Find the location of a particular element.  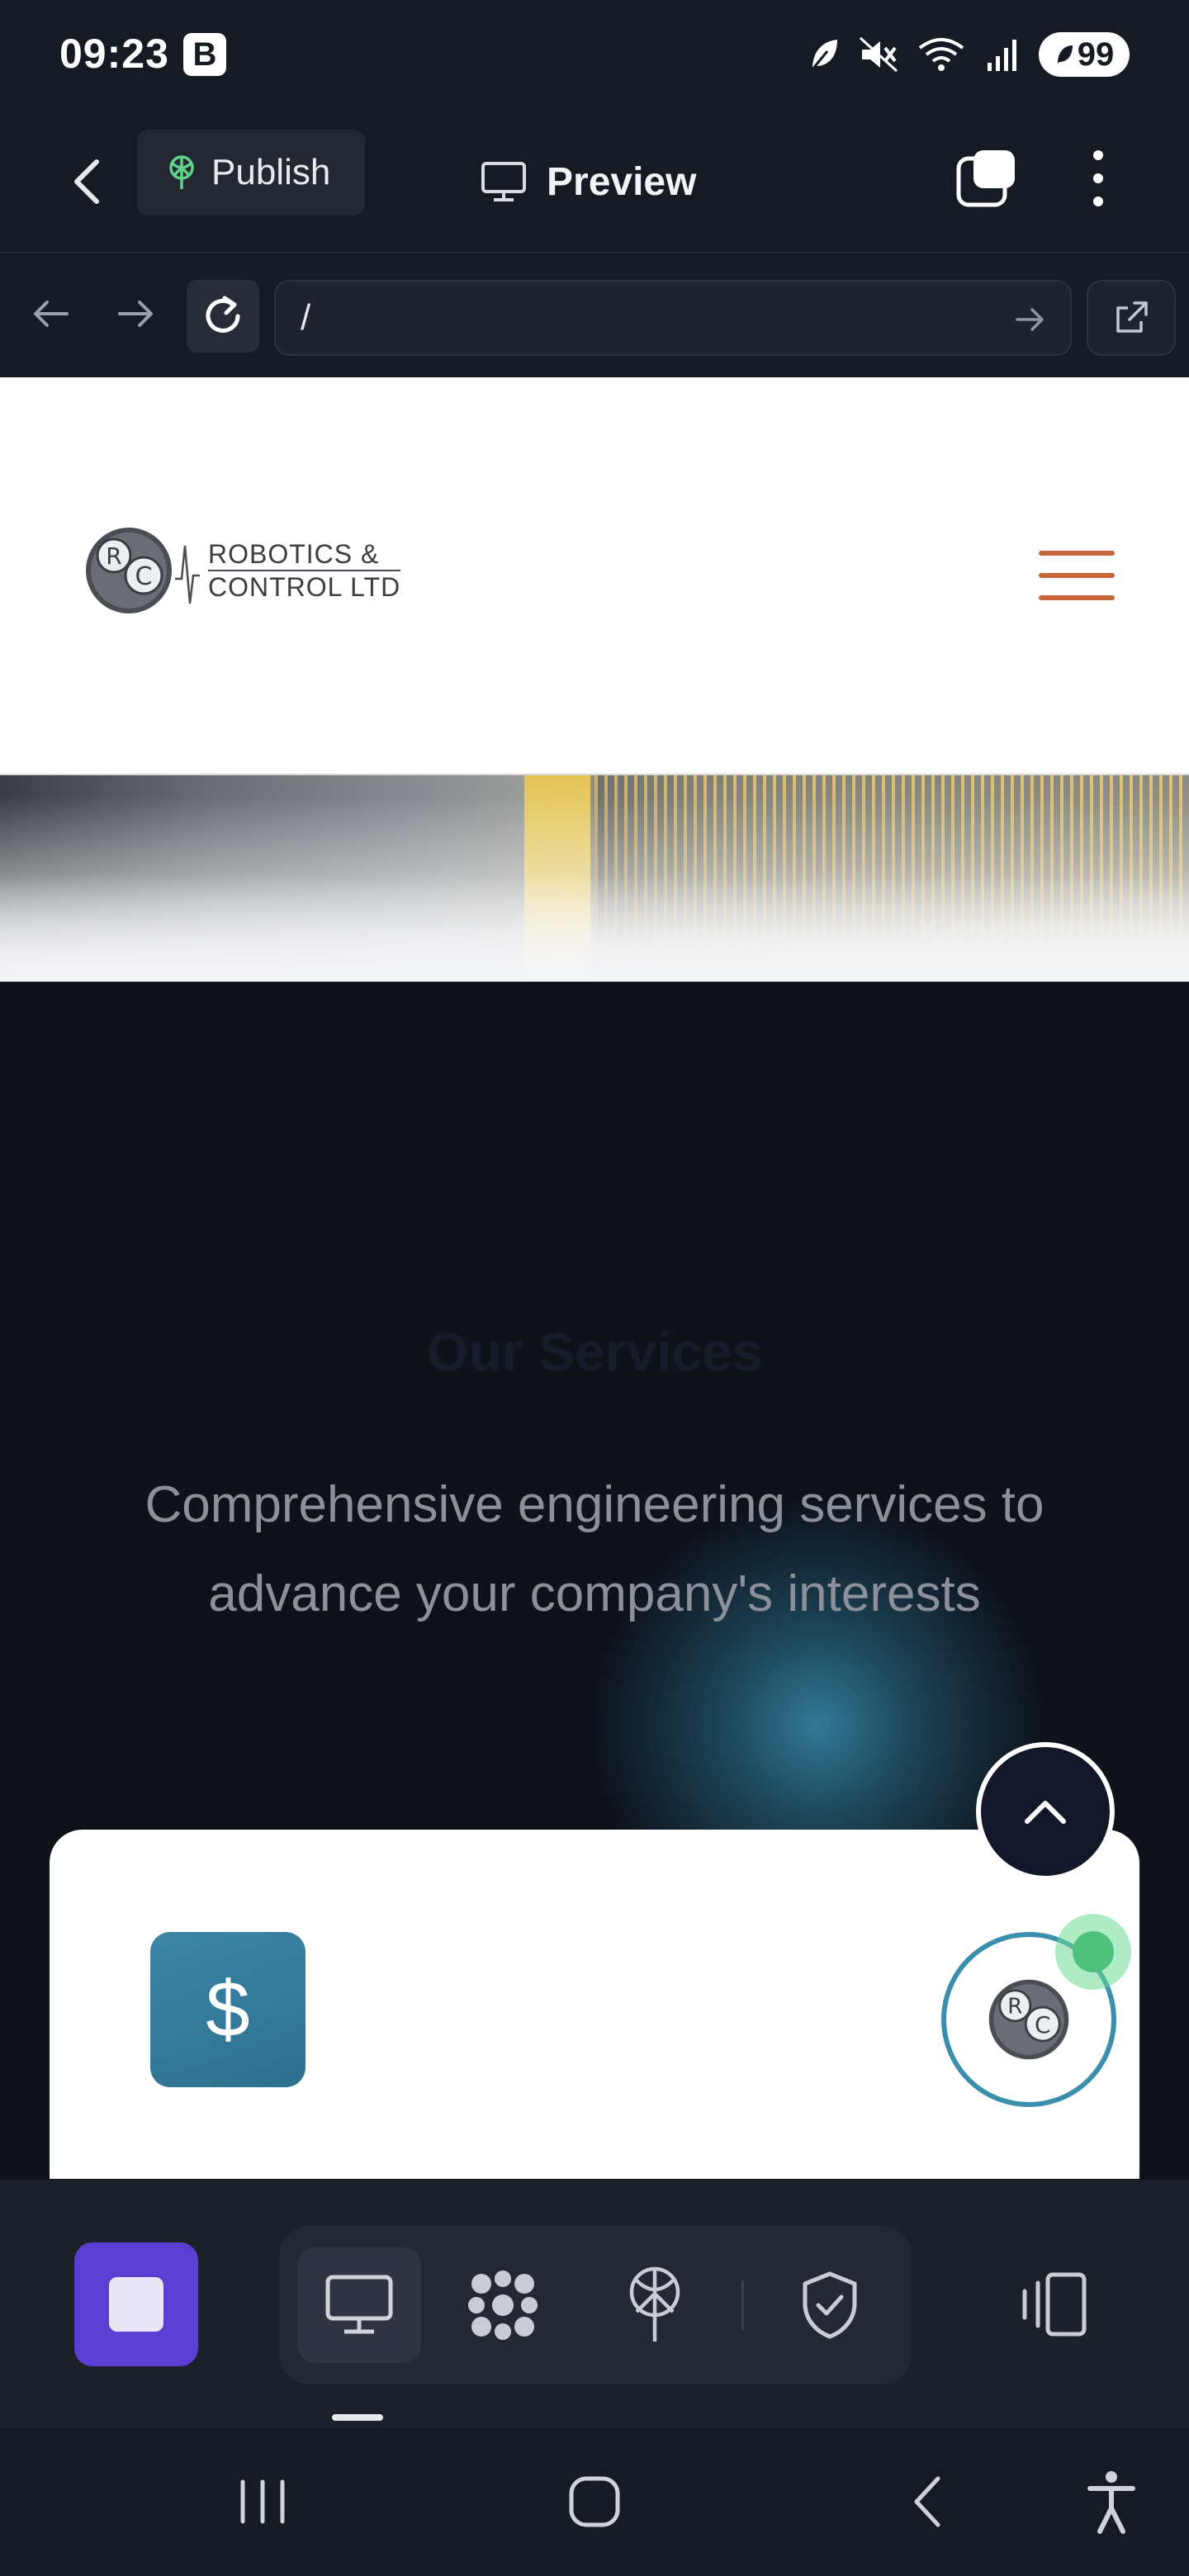

active-tab-indicator is located at coordinates (357, 2417).